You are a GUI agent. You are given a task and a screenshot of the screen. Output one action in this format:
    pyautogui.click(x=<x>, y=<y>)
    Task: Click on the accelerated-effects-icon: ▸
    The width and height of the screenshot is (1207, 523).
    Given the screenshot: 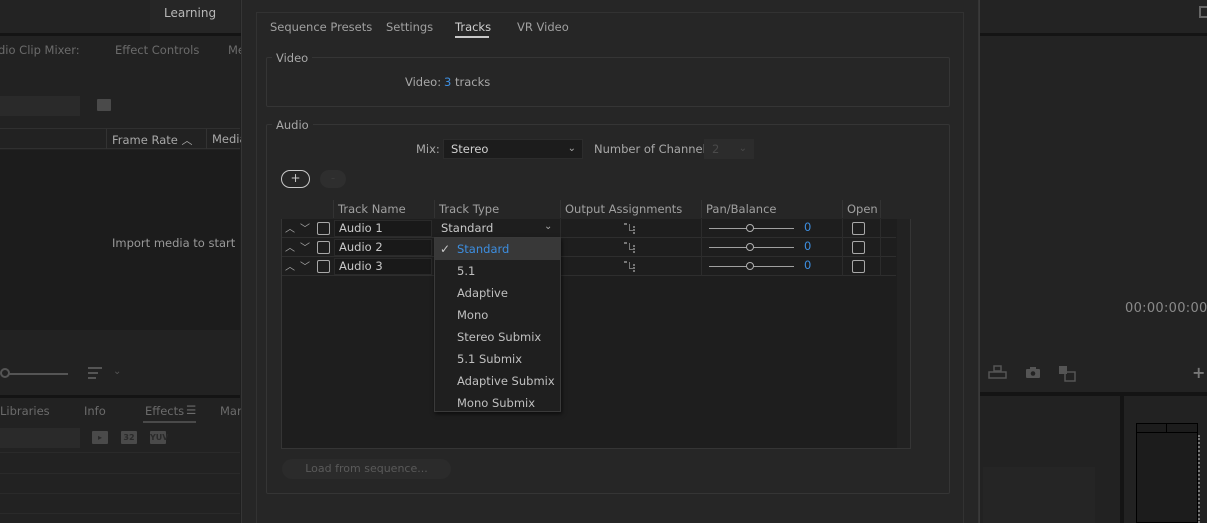 What is the action you would take?
    pyautogui.click(x=100, y=437)
    